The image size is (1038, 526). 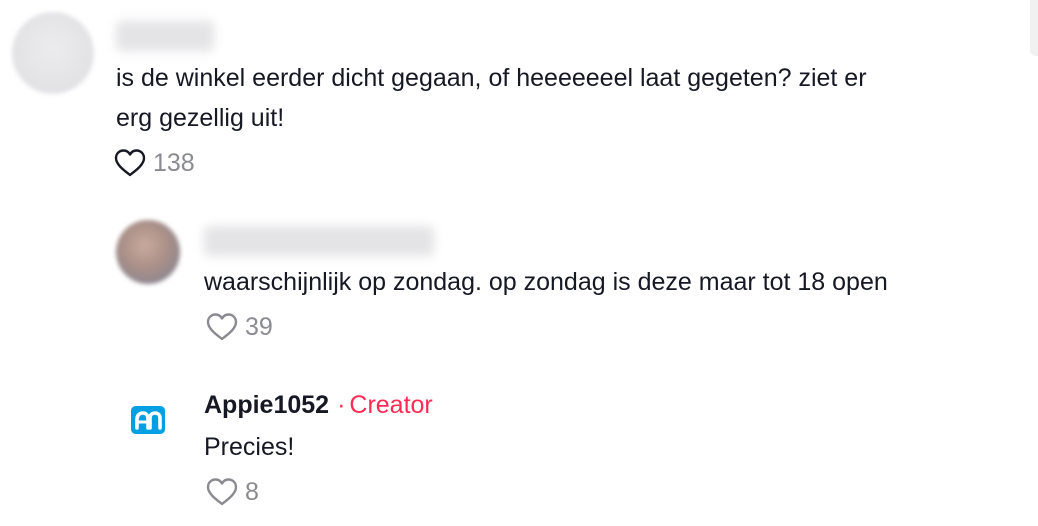 I want to click on username-text: Appie1052, so click(x=266, y=405).